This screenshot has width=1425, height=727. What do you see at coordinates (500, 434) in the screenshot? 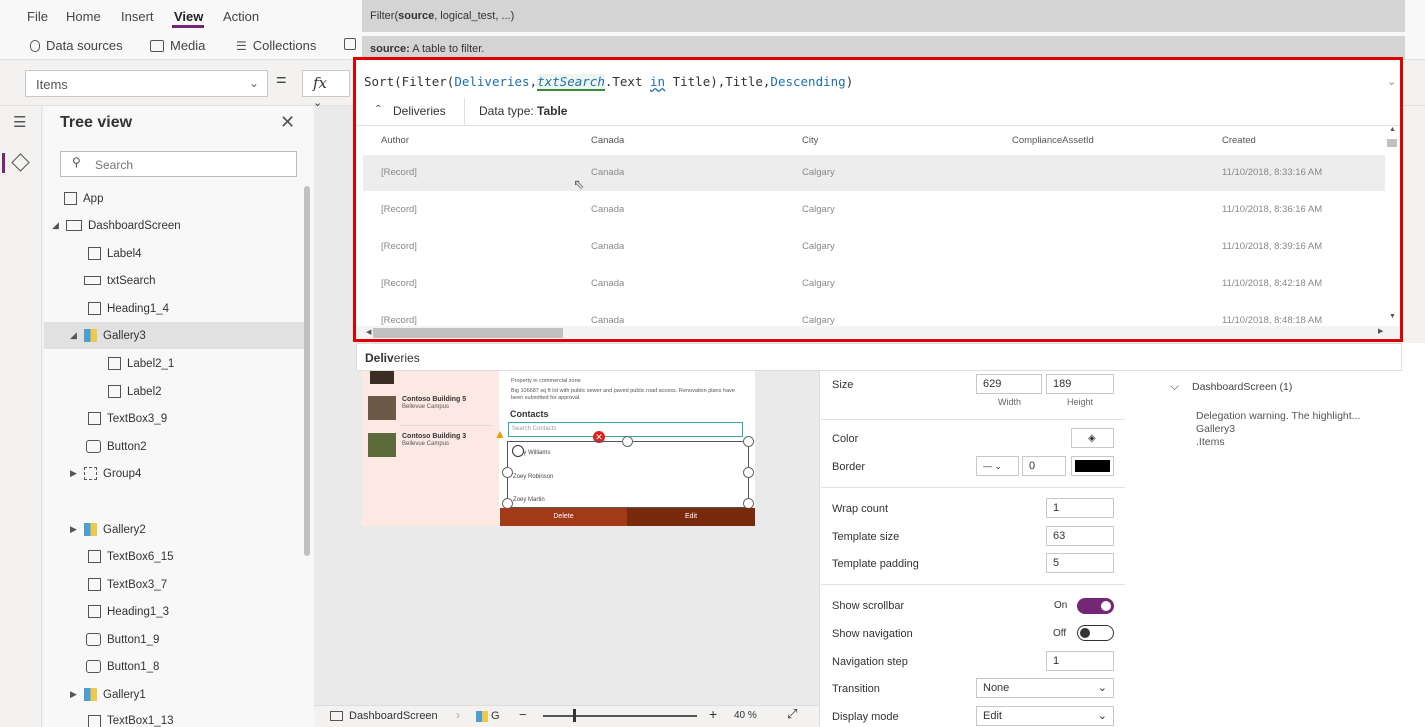
I see `warning-icon: ▲` at bounding box center [500, 434].